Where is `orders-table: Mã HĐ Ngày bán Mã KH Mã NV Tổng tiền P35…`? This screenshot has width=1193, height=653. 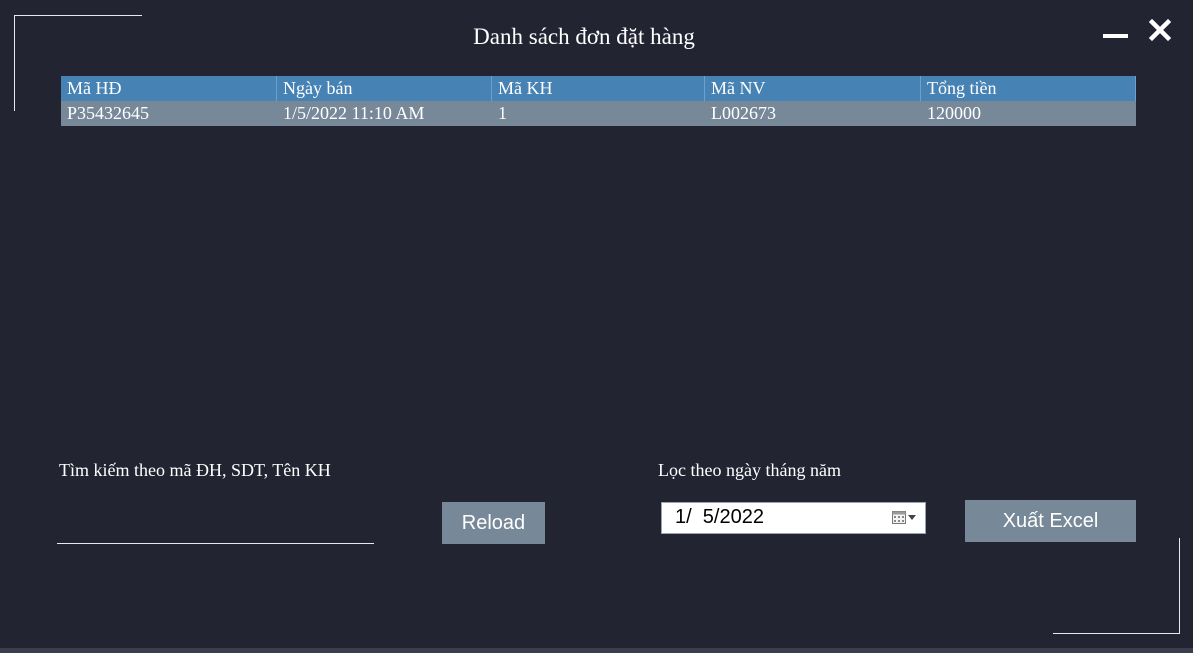 orders-table: Mã HĐ Ngày bán Mã KH Mã NV Tổng tiền P35… is located at coordinates (598, 101).